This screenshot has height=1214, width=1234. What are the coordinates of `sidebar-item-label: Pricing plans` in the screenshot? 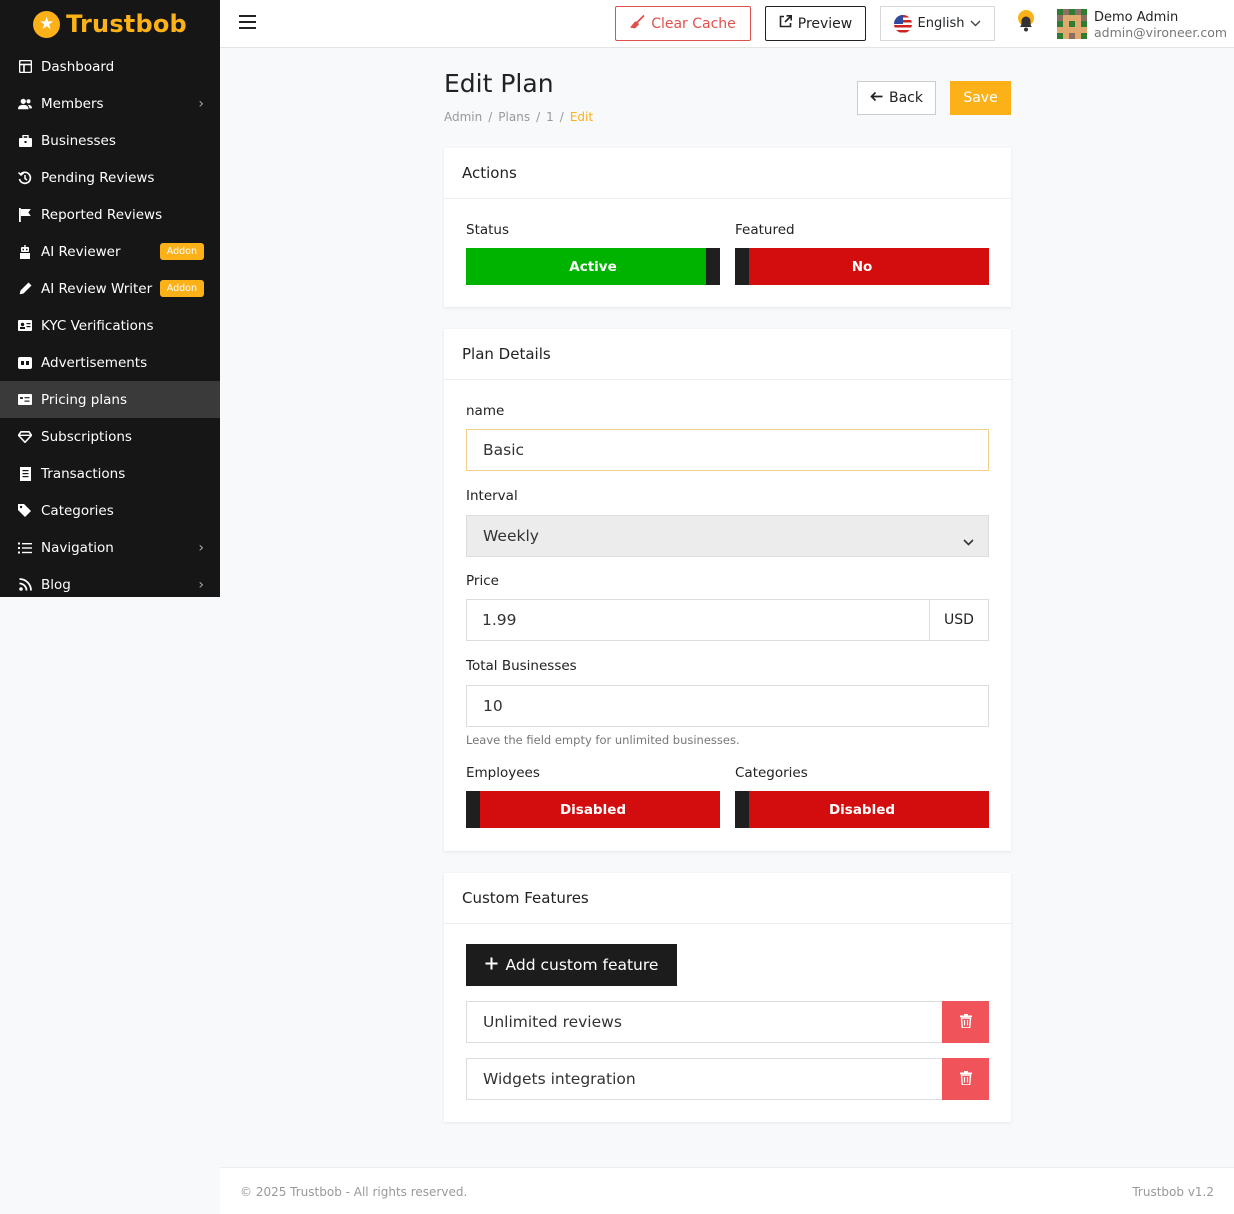 It's located at (84, 399).